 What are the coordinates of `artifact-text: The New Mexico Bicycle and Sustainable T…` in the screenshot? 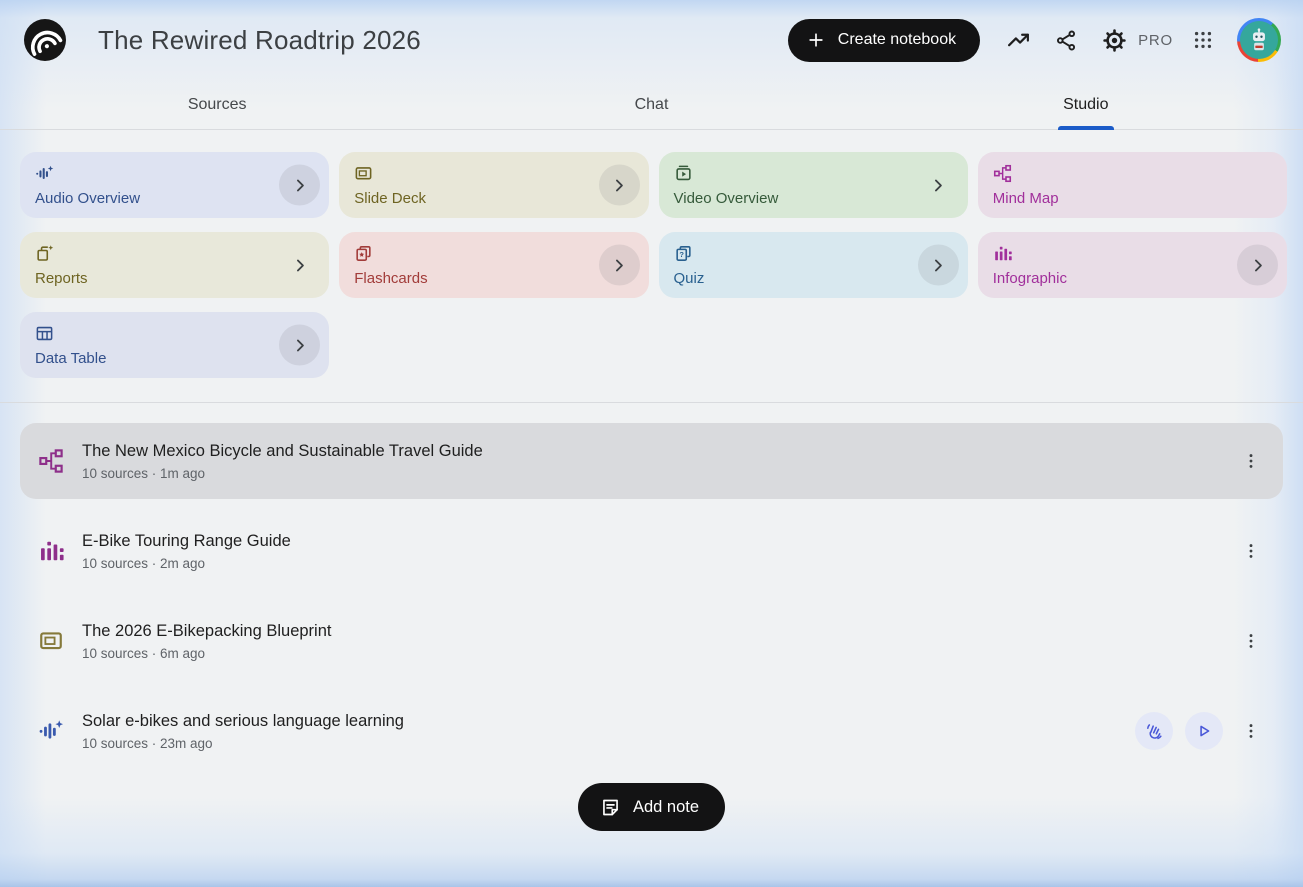 It's located at (652, 461).